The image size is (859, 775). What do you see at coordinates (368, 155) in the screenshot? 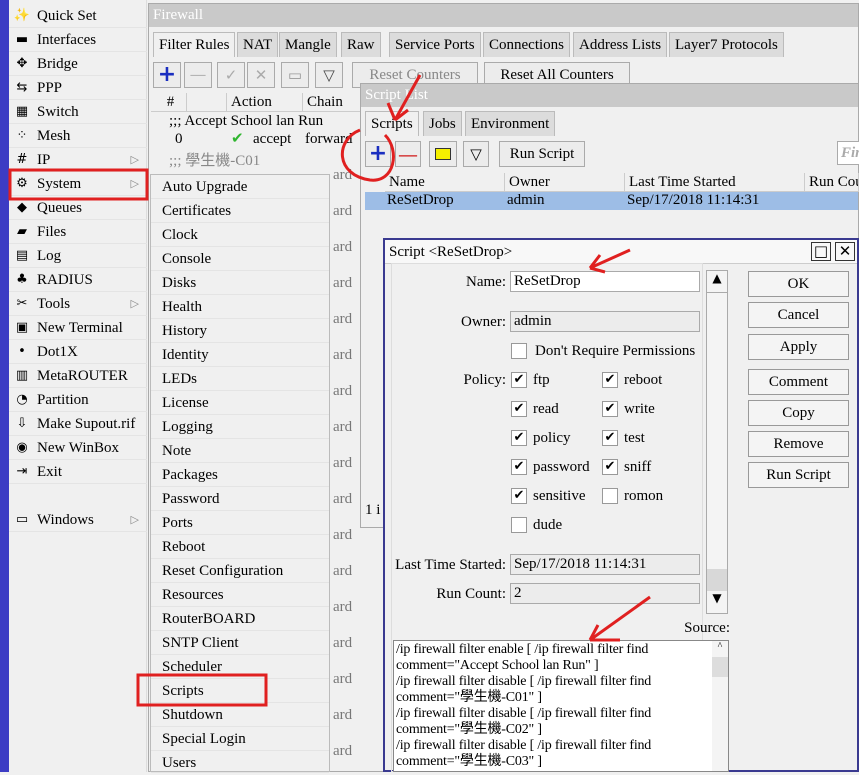
I see `annotation-circle` at bounding box center [368, 155].